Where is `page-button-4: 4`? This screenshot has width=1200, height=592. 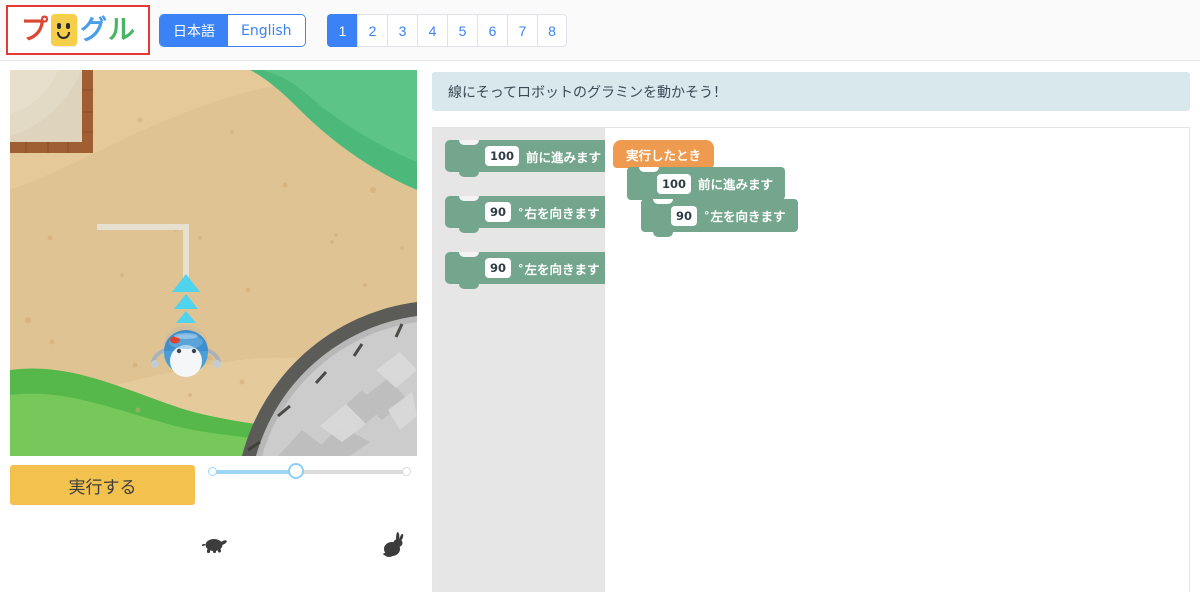
page-button-4: 4 is located at coordinates (432, 30).